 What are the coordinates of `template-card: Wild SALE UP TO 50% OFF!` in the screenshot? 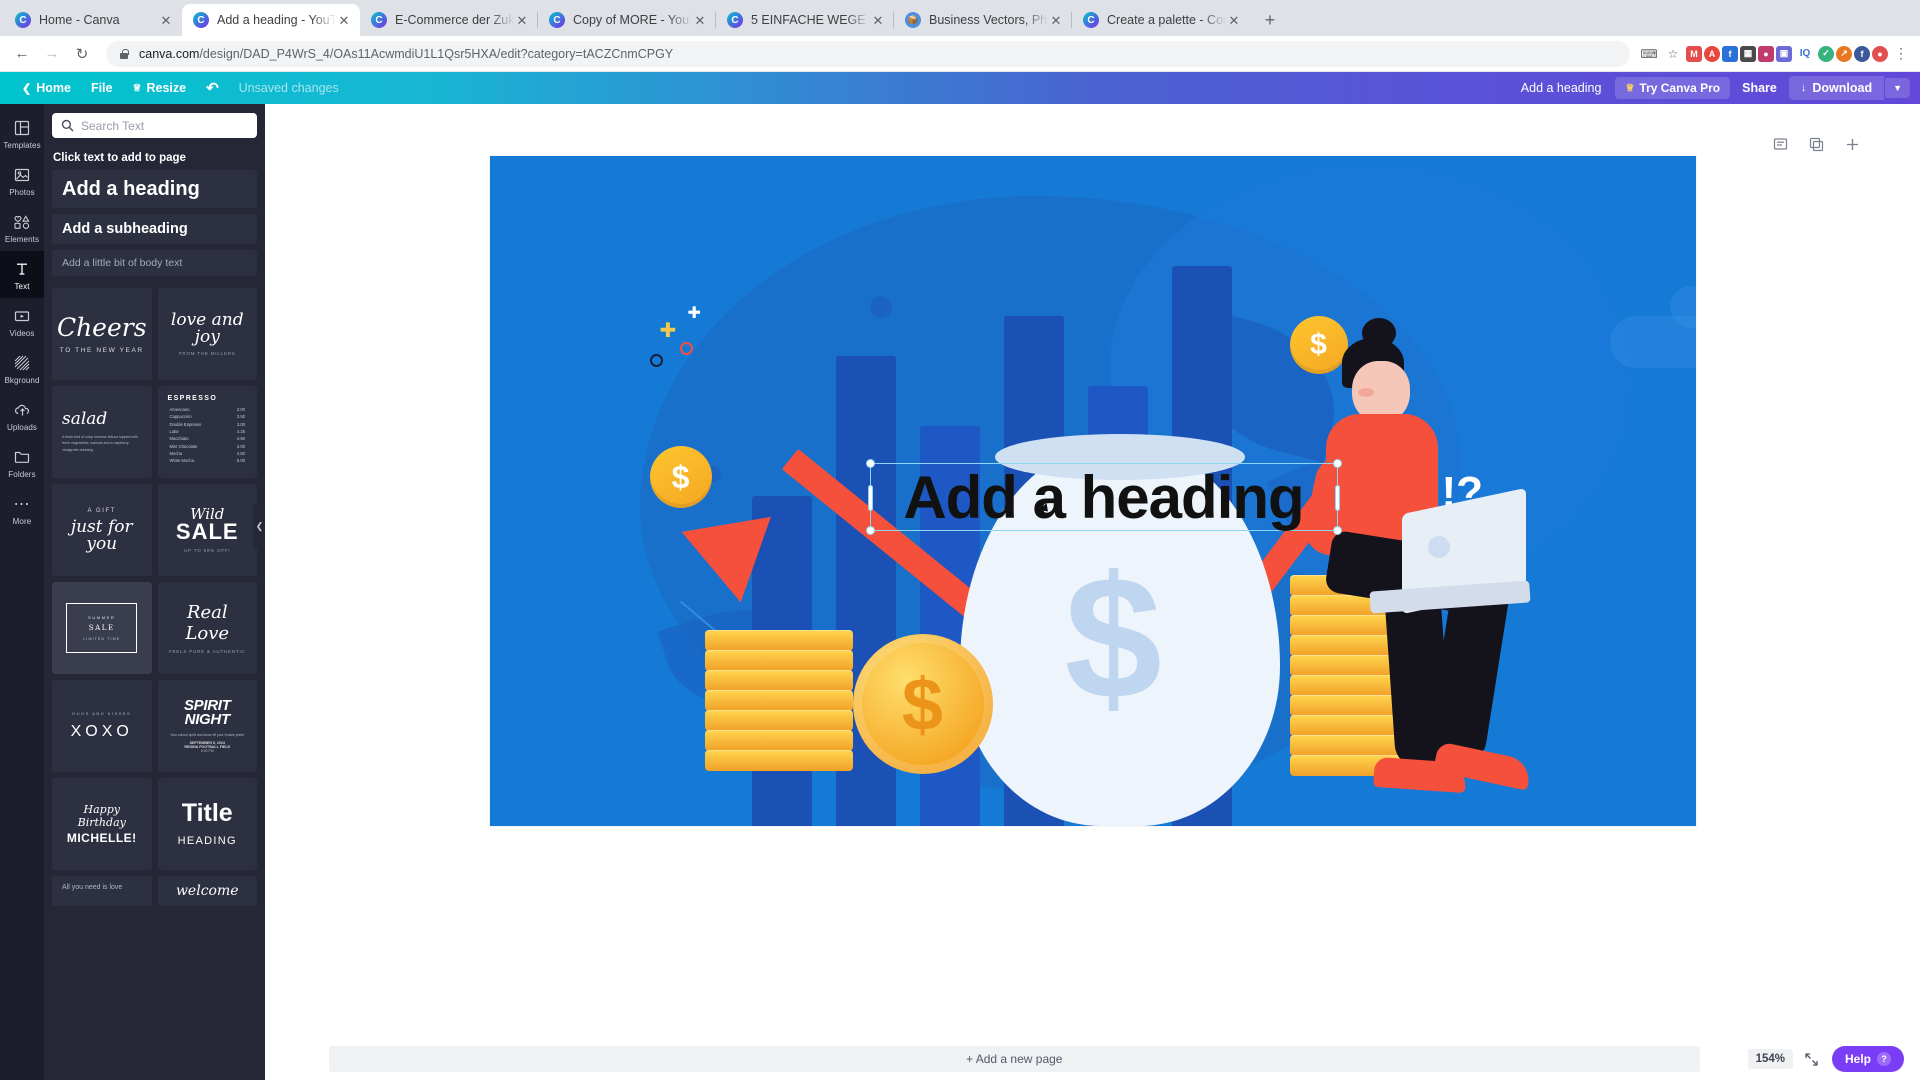 It's located at (207, 530).